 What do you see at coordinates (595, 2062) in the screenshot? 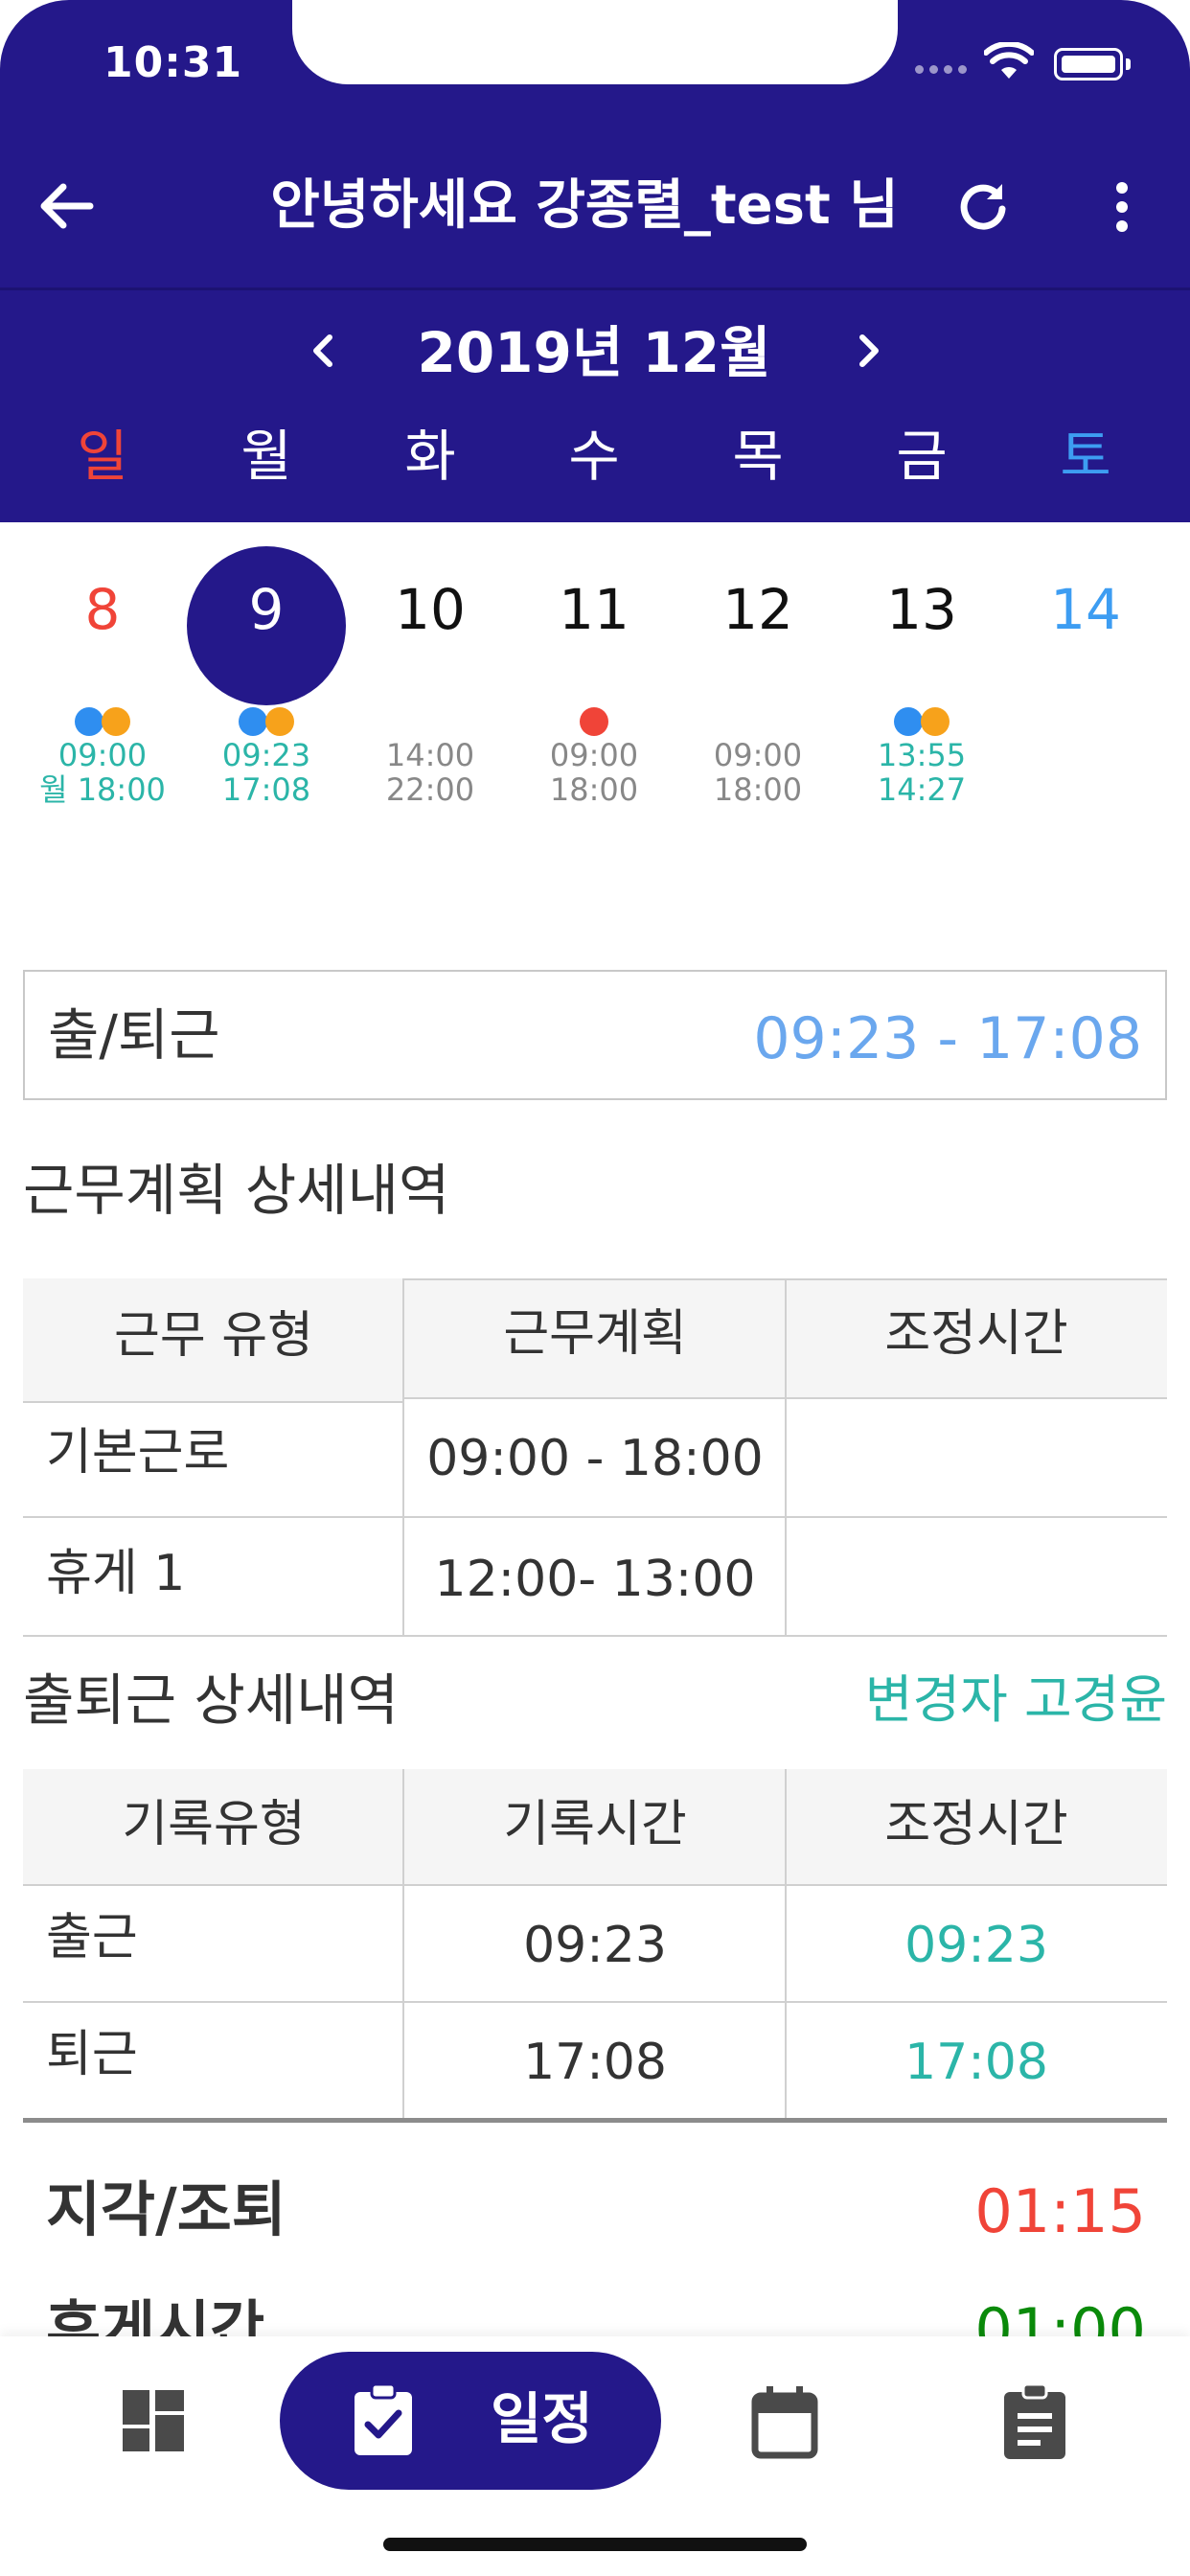
I see `commute-row2-recorded: 17:08` at bounding box center [595, 2062].